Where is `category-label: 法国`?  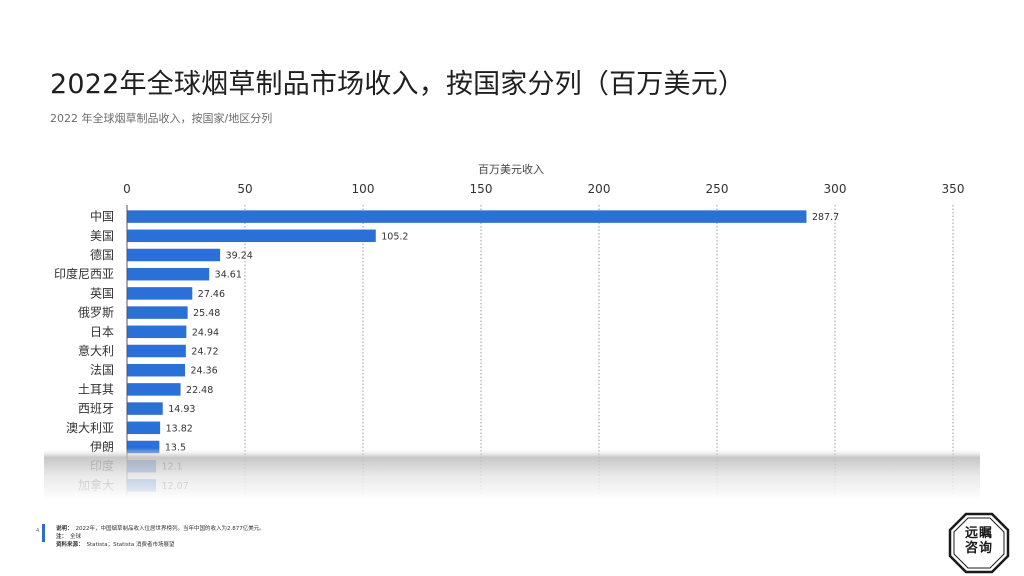 category-label: 法国 is located at coordinates (102, 370).